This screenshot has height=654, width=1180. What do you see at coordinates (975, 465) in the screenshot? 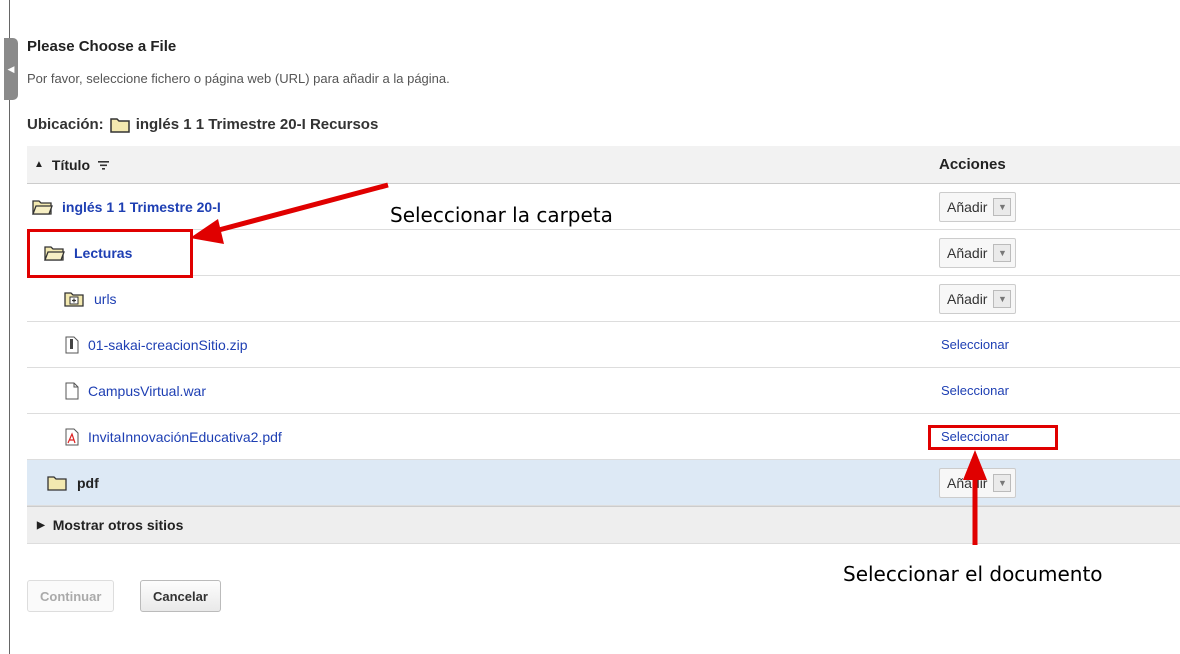
I see `arrow-head-document` at bounding box center [975, 465].